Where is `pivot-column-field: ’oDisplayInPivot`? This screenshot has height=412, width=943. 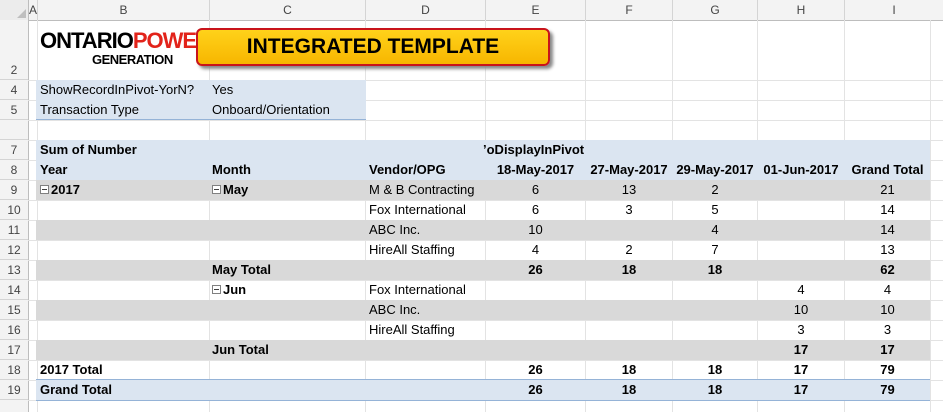
pivot-column-field: ’oDisplayInPivot is located at coordinates (533, 150).